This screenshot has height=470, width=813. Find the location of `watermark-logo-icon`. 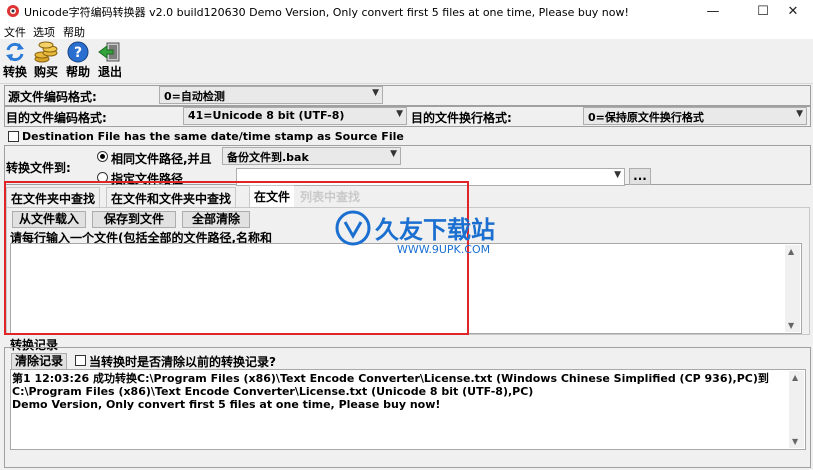

watermark-logo-icon is located at coordinates (353, 228).